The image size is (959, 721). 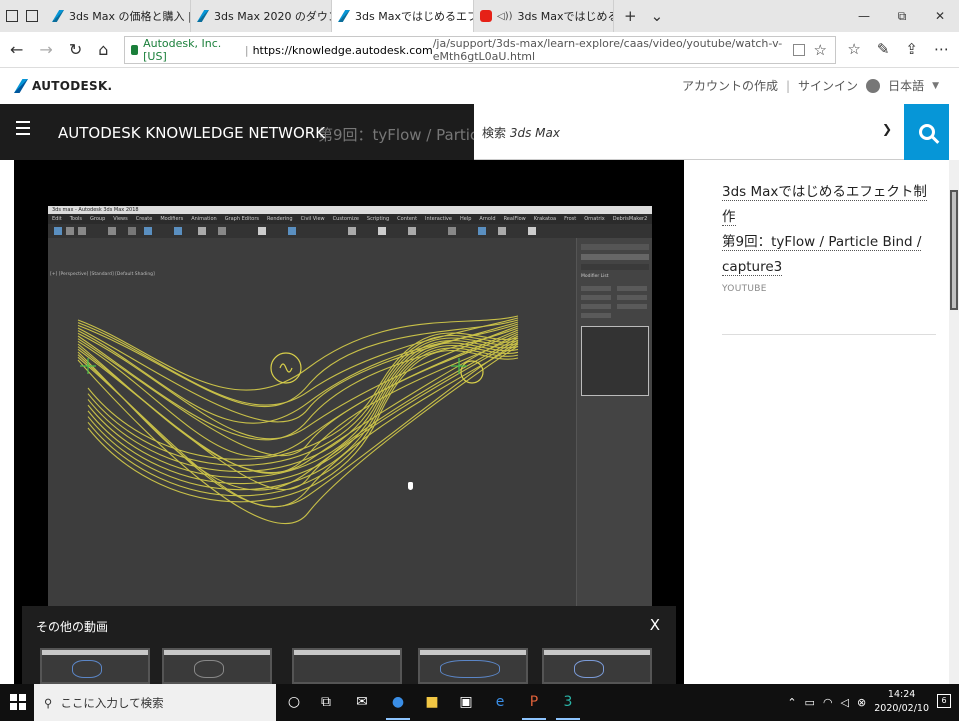 What do you see at coordinates (362, 702) in the screenshot?
I see `mail-icon: ✉` at bounding box center [362, 702].